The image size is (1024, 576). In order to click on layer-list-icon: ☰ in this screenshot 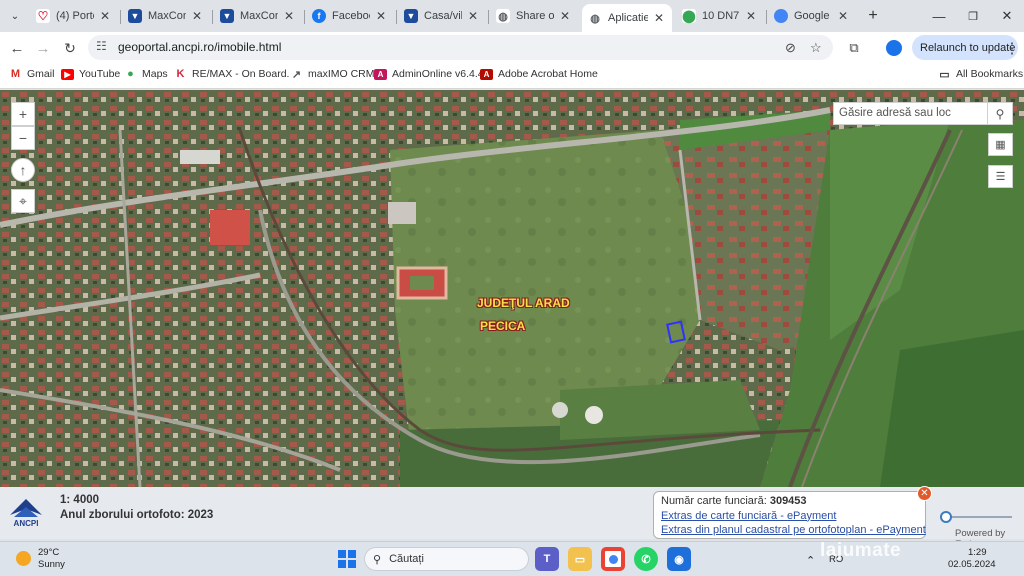, I will do `click(1000, 176)`.